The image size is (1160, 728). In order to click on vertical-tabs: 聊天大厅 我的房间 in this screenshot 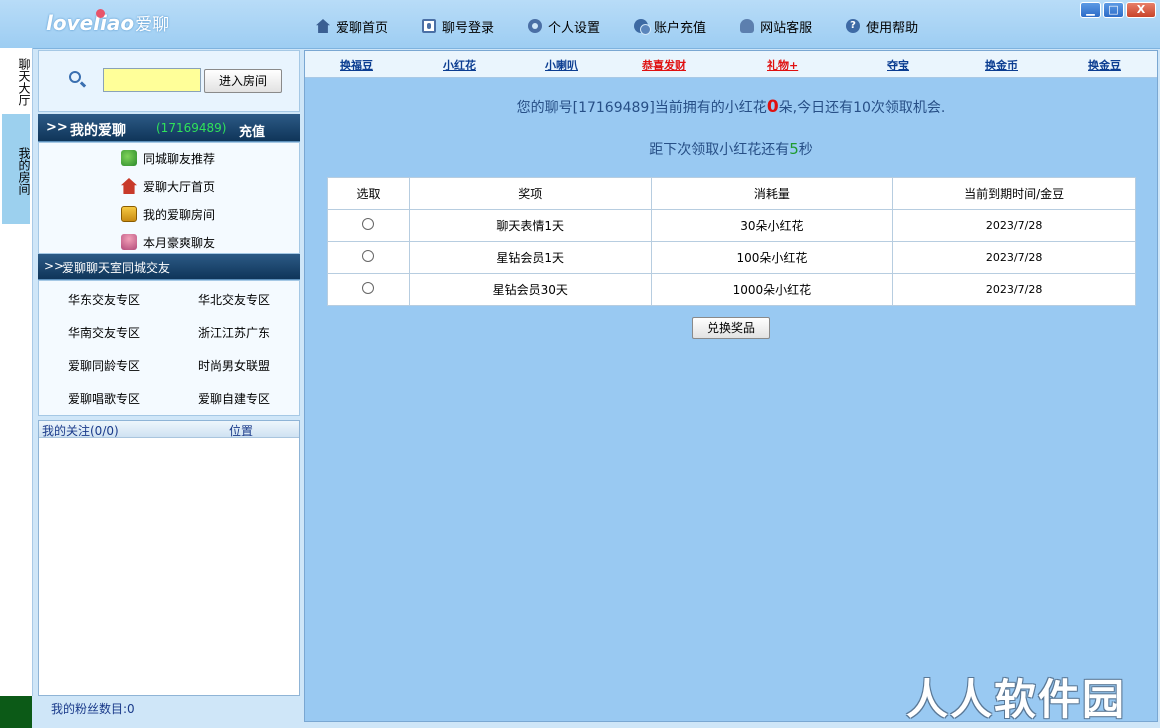, I will do `click(16, 372)`.